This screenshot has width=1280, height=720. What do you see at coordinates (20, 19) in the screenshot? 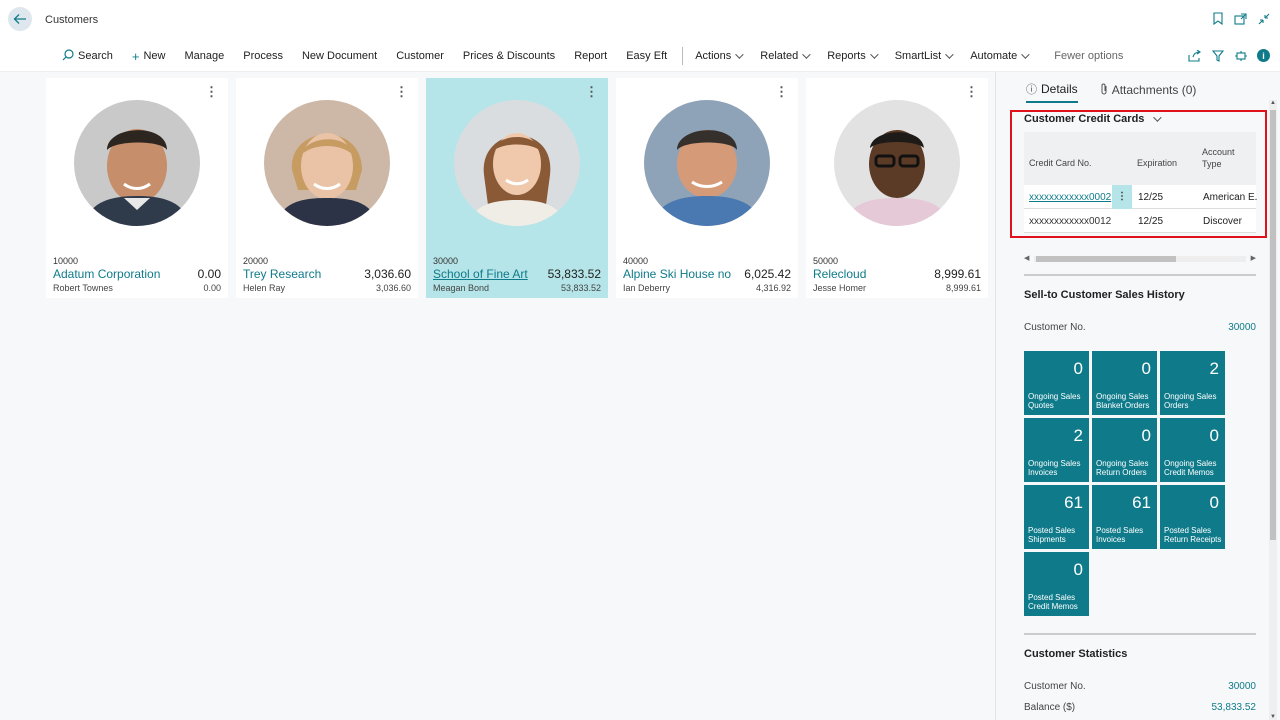
I see `back-button` at bounding box center [20, 19].